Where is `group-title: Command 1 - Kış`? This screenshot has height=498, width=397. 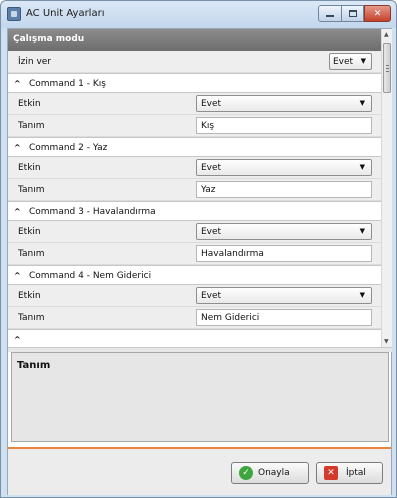 group-title: Command 1 - Kış is located at coordinates (67, 84).